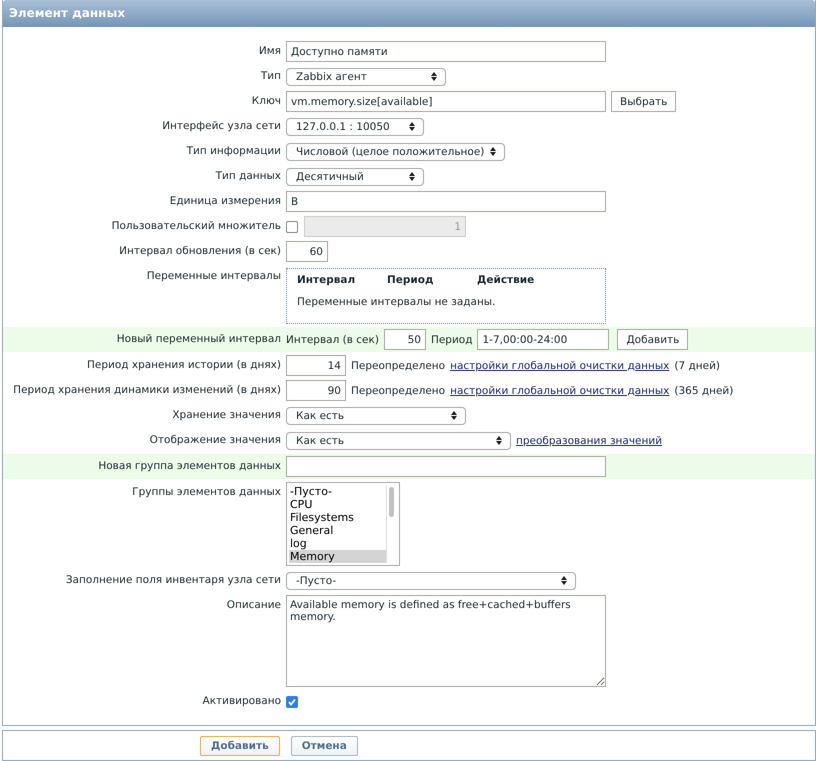  What do you see at coordinates (446, 51) in the screenshot?
I see `text-field: Доступно памяти` at bounding box center [446, 51].